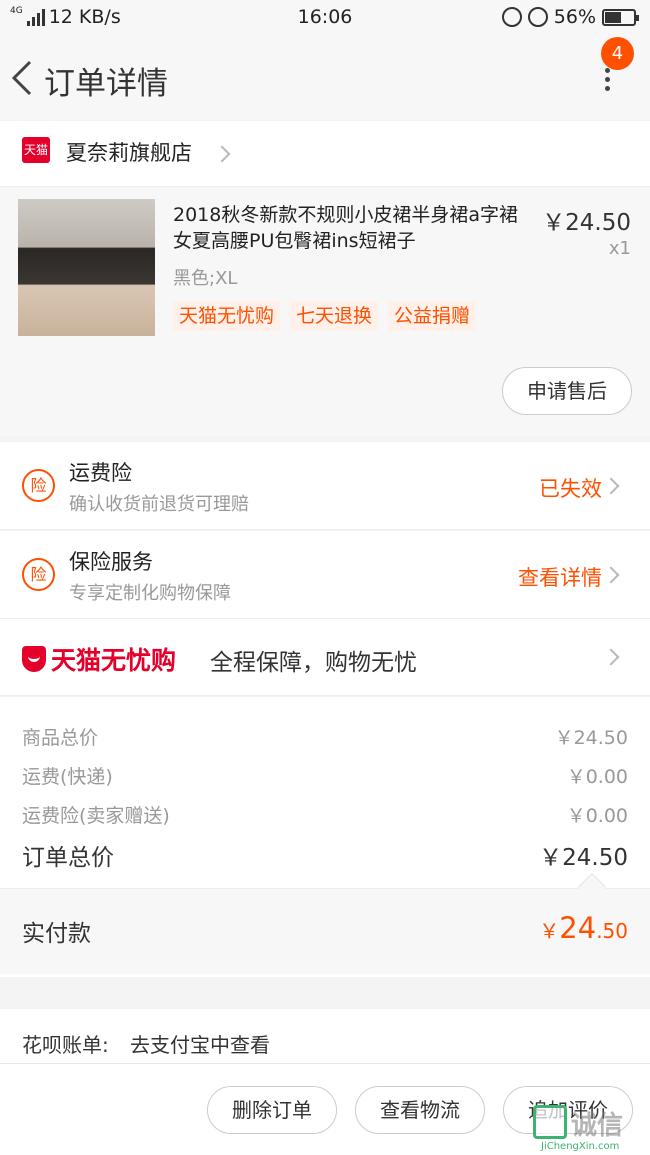  Describe the element at coordinates (592, 887) in the screenshot. I see `pointer-triangle` at that location.